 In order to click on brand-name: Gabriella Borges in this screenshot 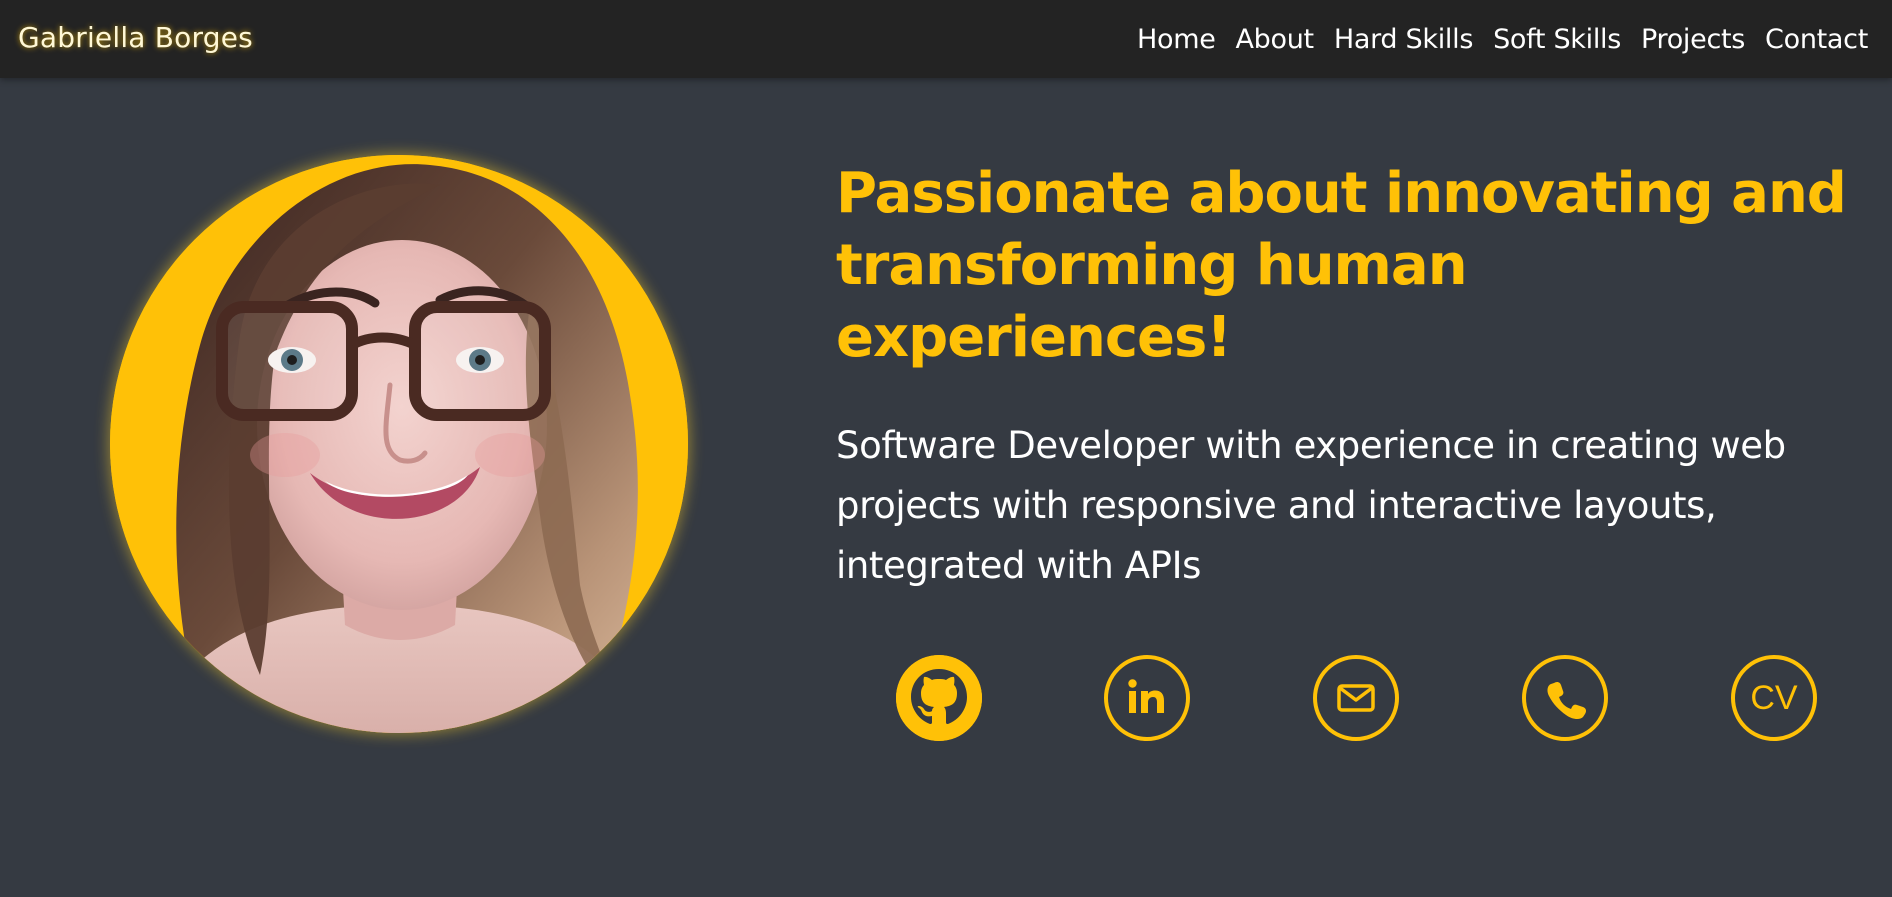, I will do `click(135, 39)`.